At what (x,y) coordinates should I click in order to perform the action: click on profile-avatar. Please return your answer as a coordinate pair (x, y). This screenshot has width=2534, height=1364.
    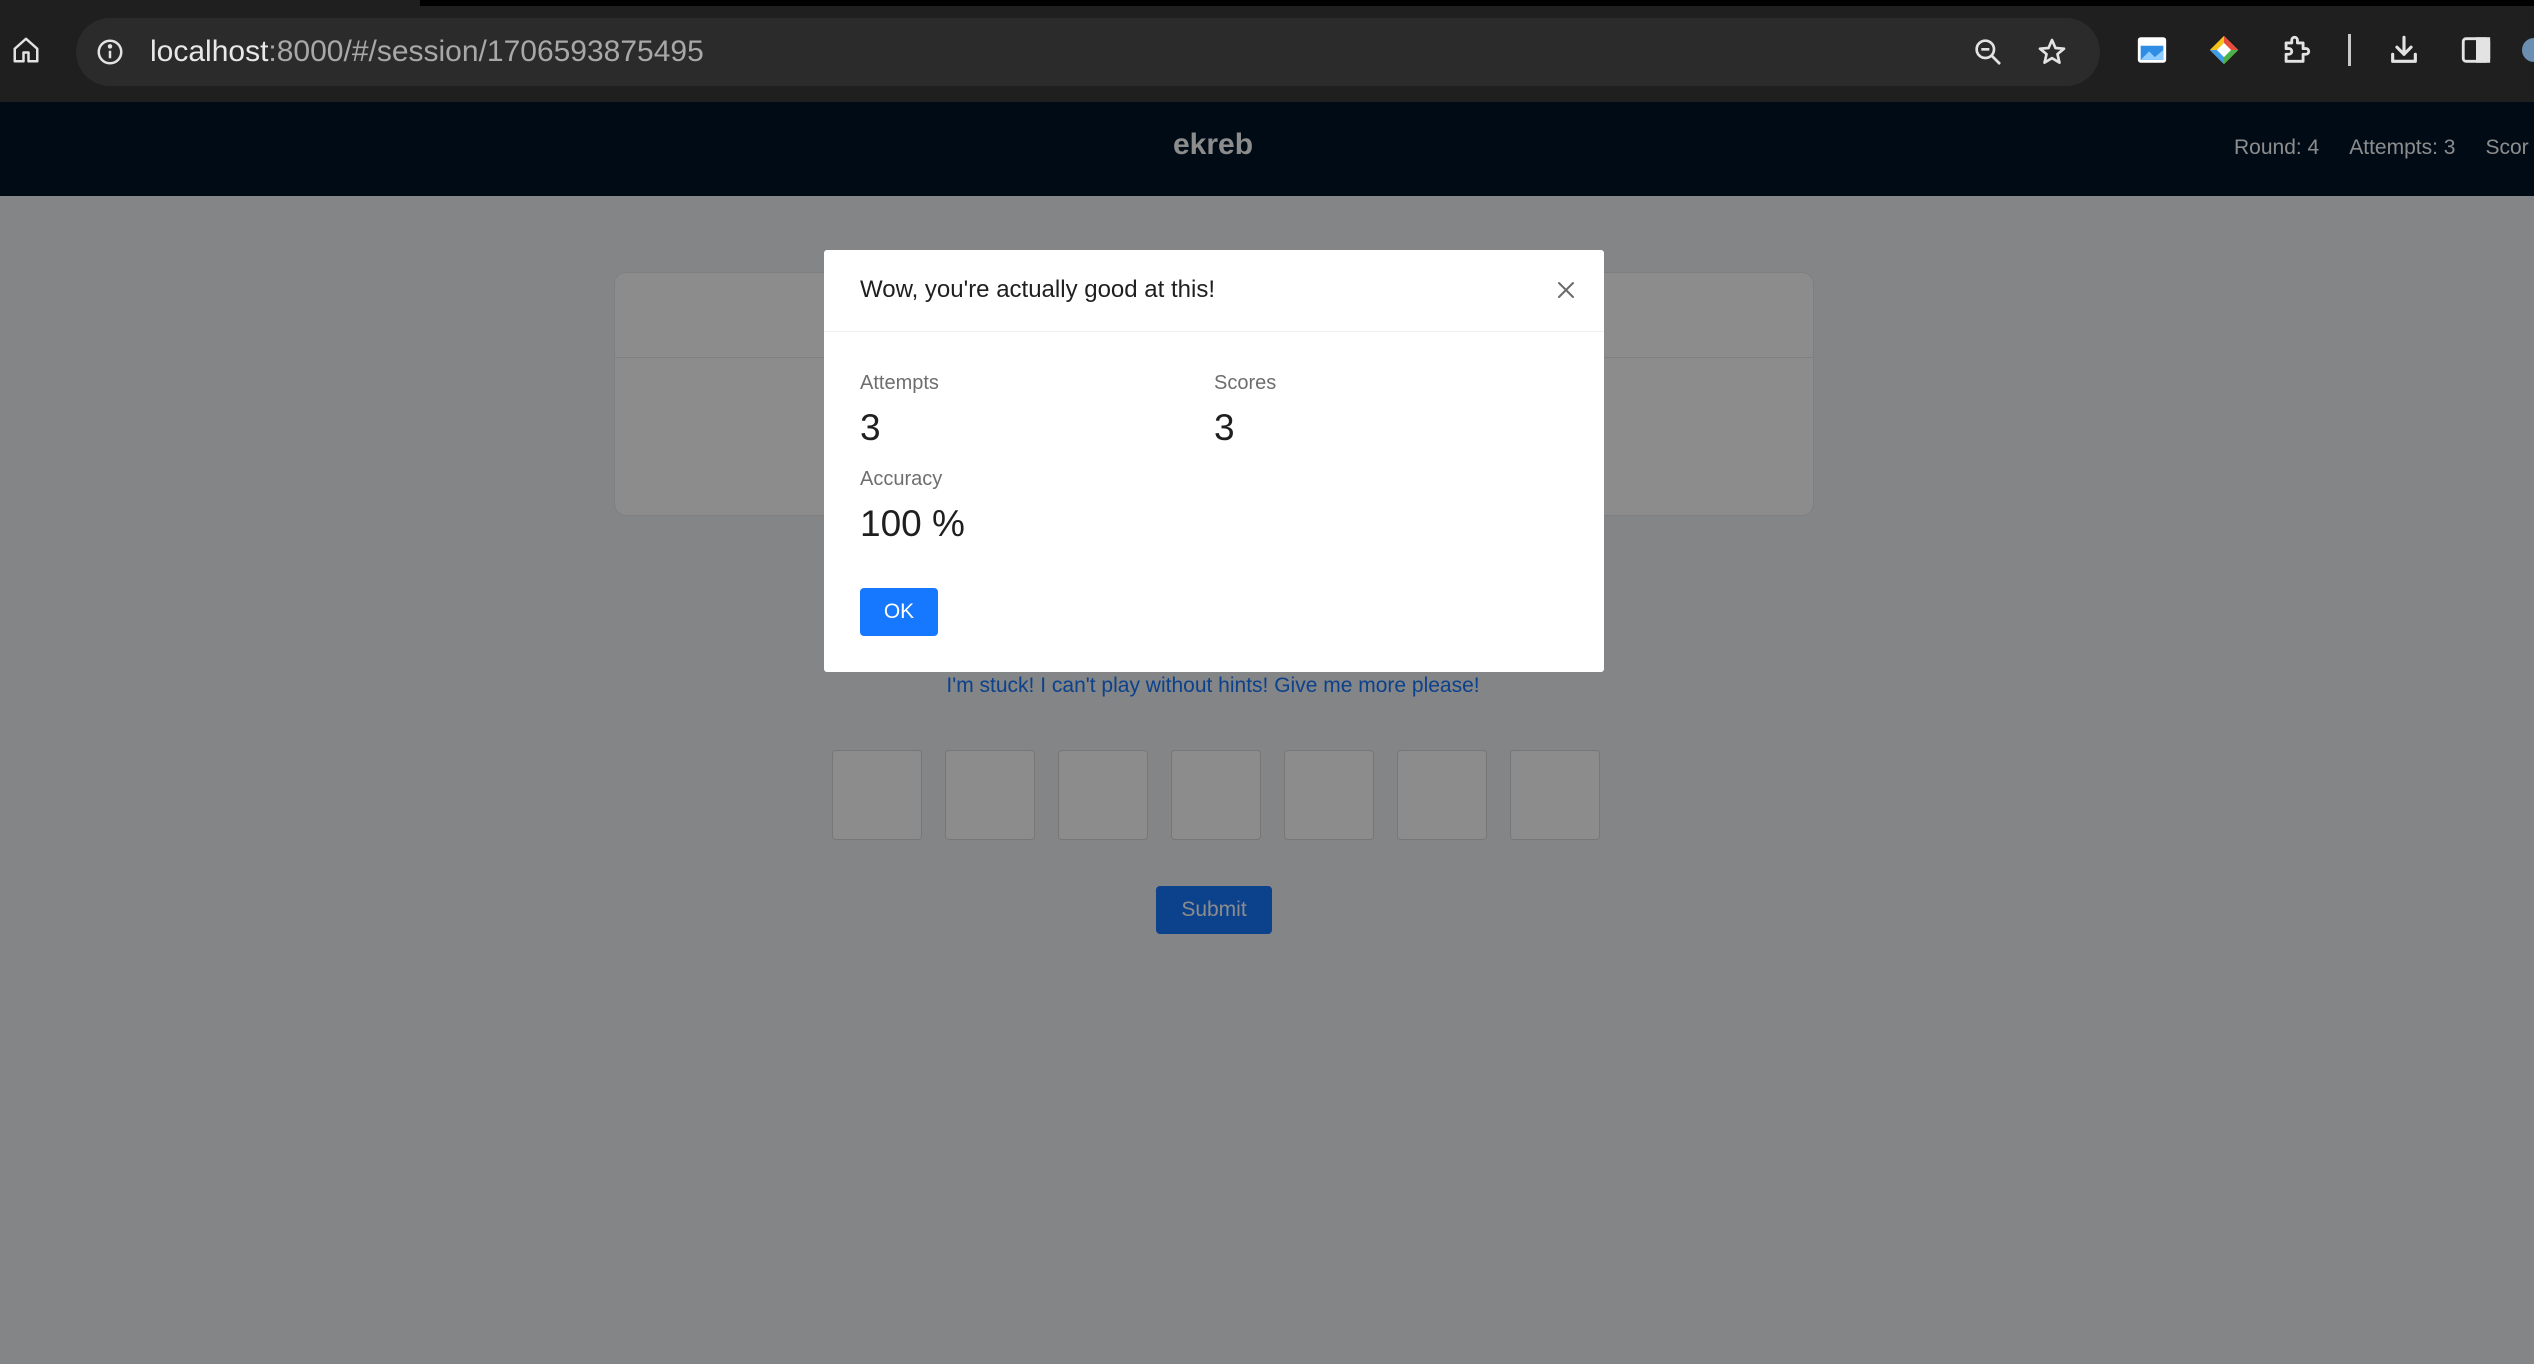
    Looking at the image, I should click on (2528, 50).